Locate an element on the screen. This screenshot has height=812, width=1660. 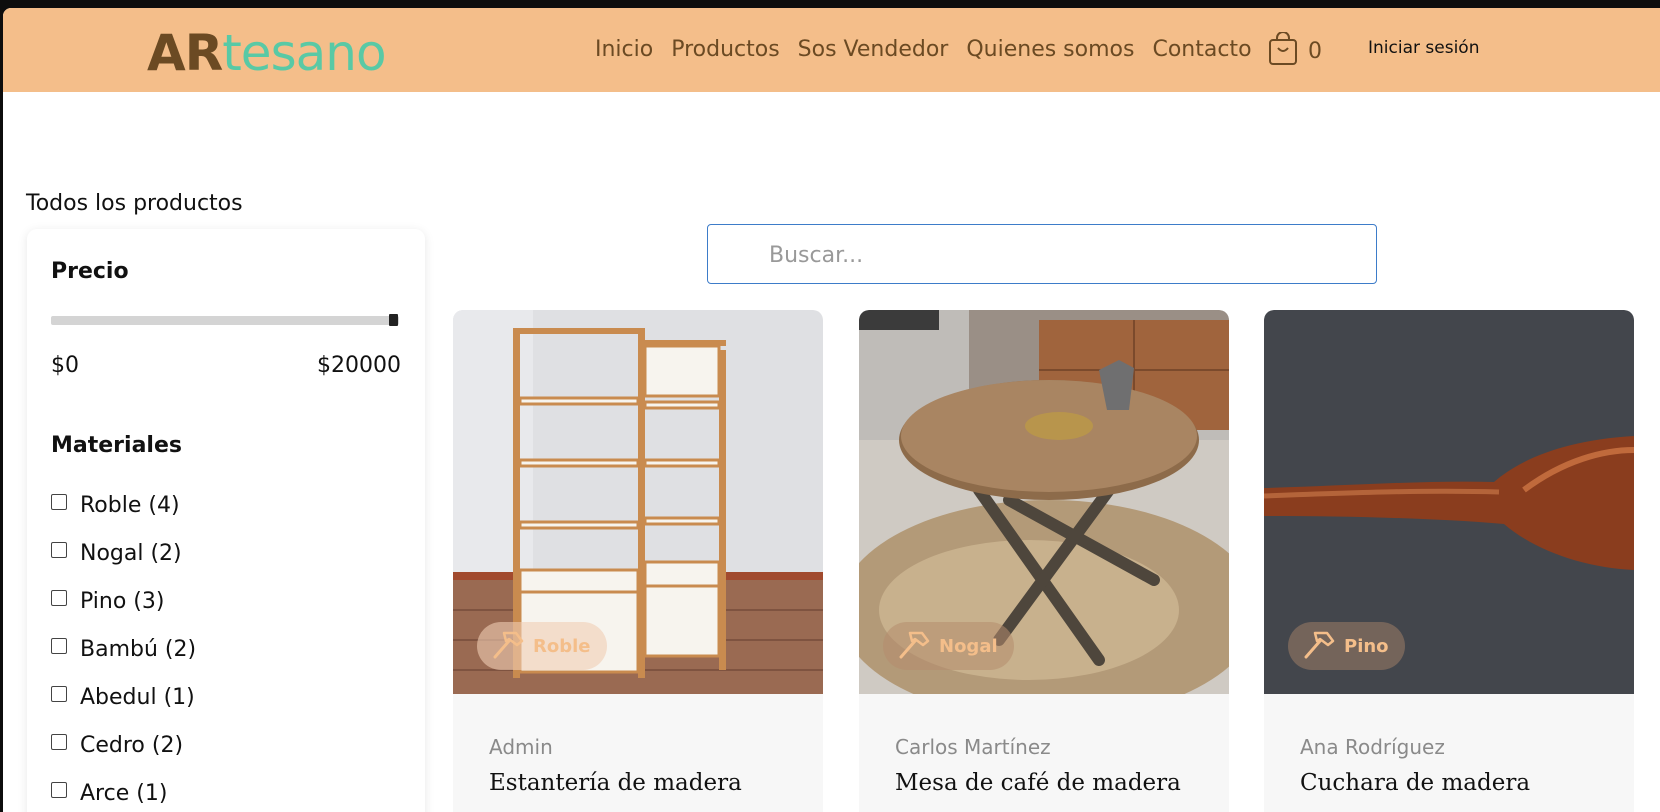
product-author: Ana Rodríguez is located at coordinates (1372, 747).